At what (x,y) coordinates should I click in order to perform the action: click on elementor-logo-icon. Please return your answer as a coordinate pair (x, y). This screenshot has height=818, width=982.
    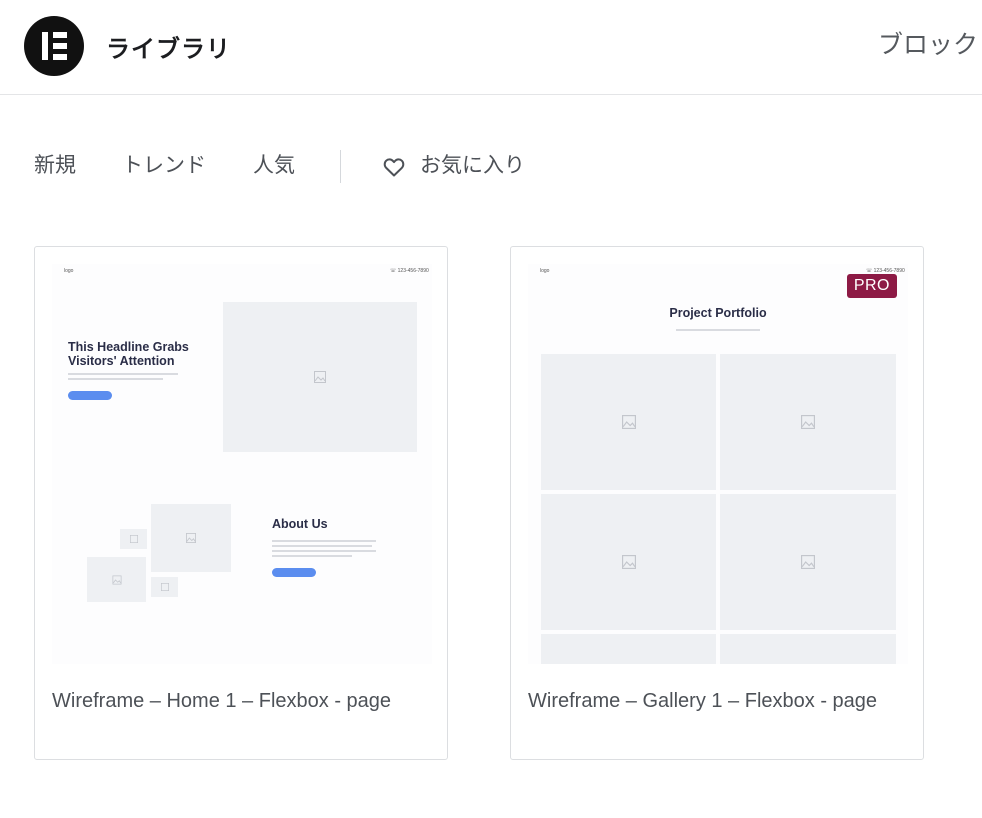
    Looking at the image, I should click on (54, 46).